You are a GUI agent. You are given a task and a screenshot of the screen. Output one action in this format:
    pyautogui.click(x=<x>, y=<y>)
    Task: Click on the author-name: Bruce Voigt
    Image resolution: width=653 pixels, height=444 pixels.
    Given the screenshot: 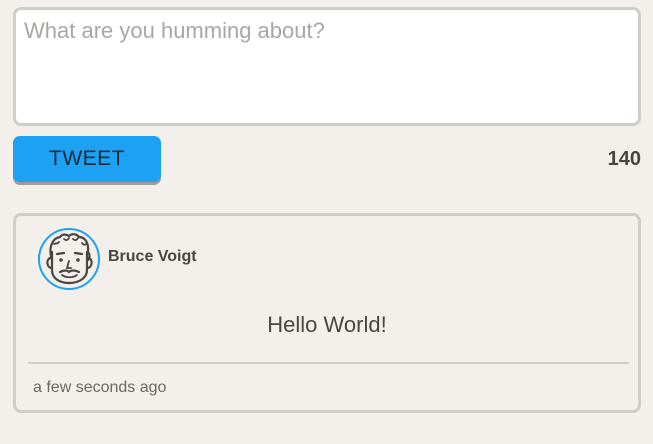 What is the action you would take?
    pyautogui.click(x=152, y=257)
    